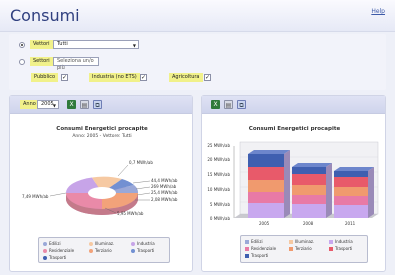  Describe the element at coordinates (41, 44) in the screenshot. I see `vettori-label: Vettori` at that location.